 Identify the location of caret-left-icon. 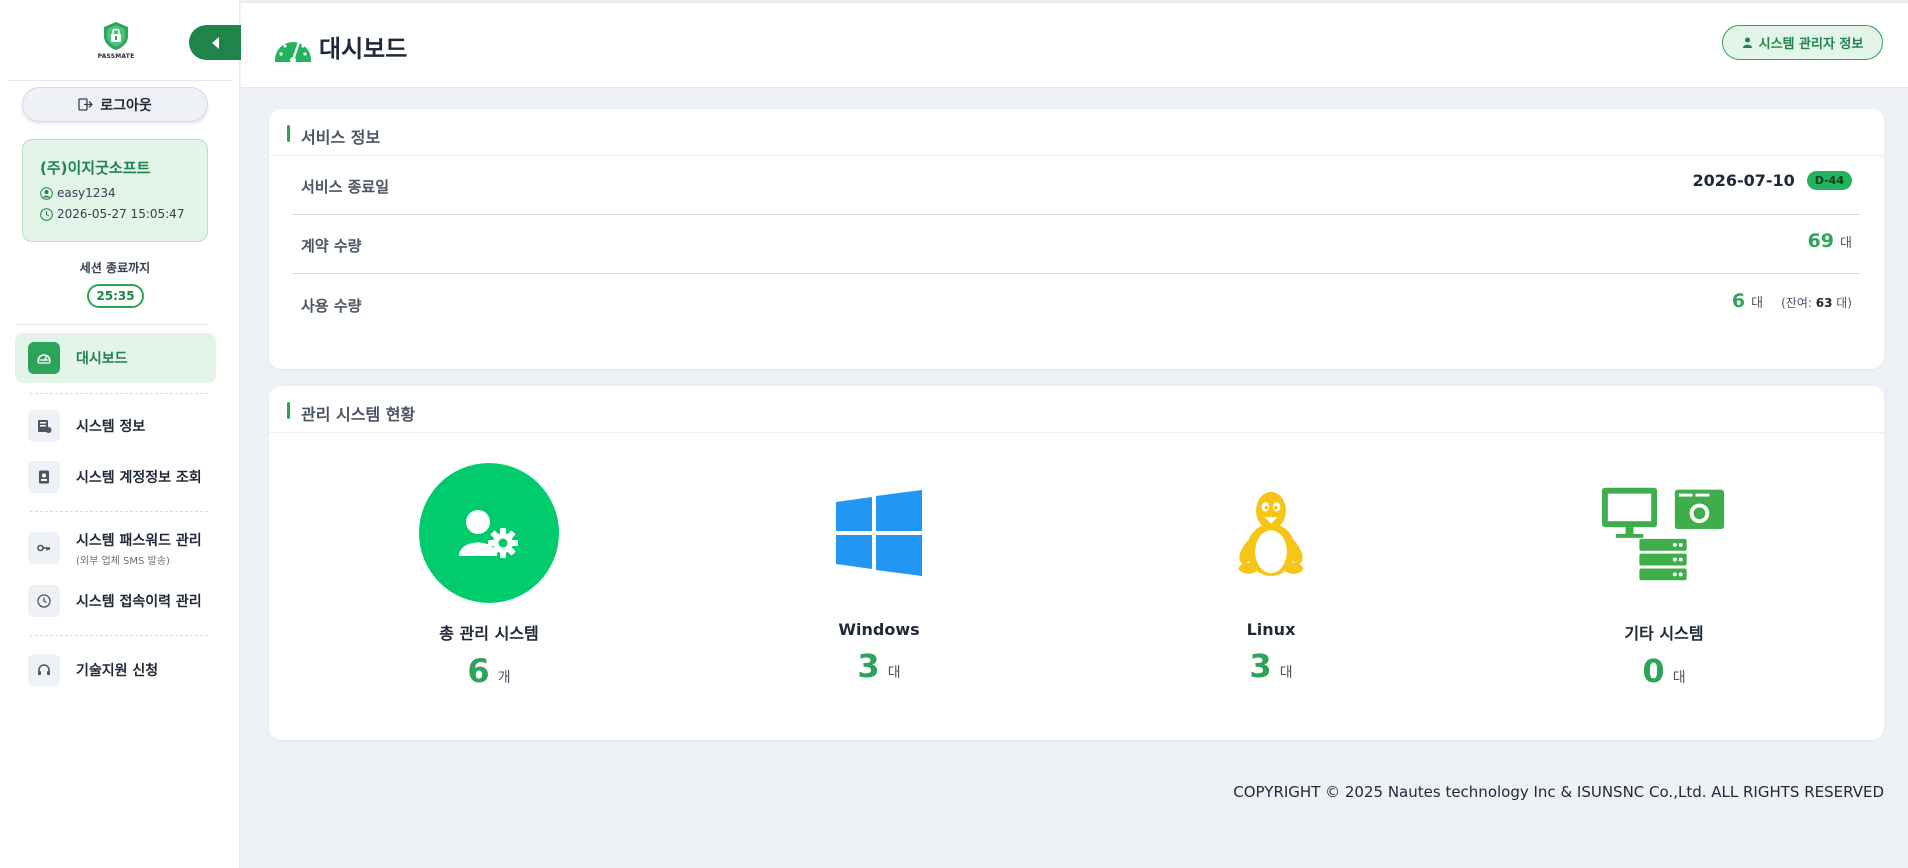
(215, 42).